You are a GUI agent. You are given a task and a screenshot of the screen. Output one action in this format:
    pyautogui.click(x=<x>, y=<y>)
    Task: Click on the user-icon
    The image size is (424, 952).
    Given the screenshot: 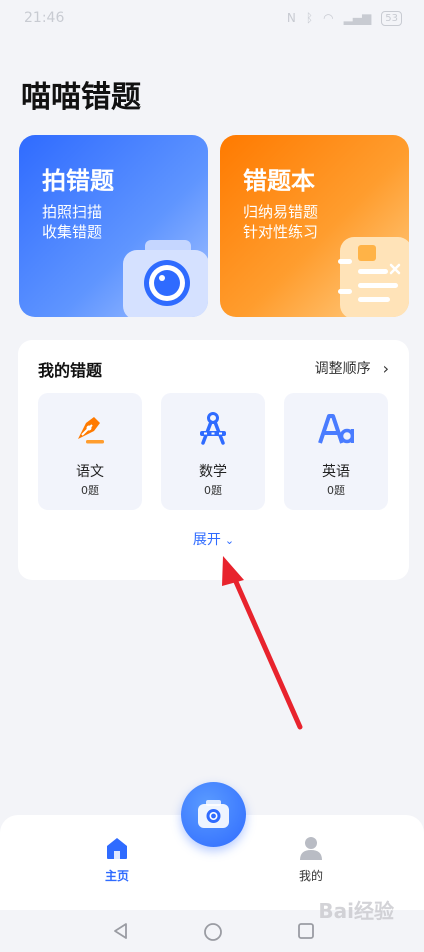 What is the action you would take?
    pyautogui.click(x=311, y=848)
    